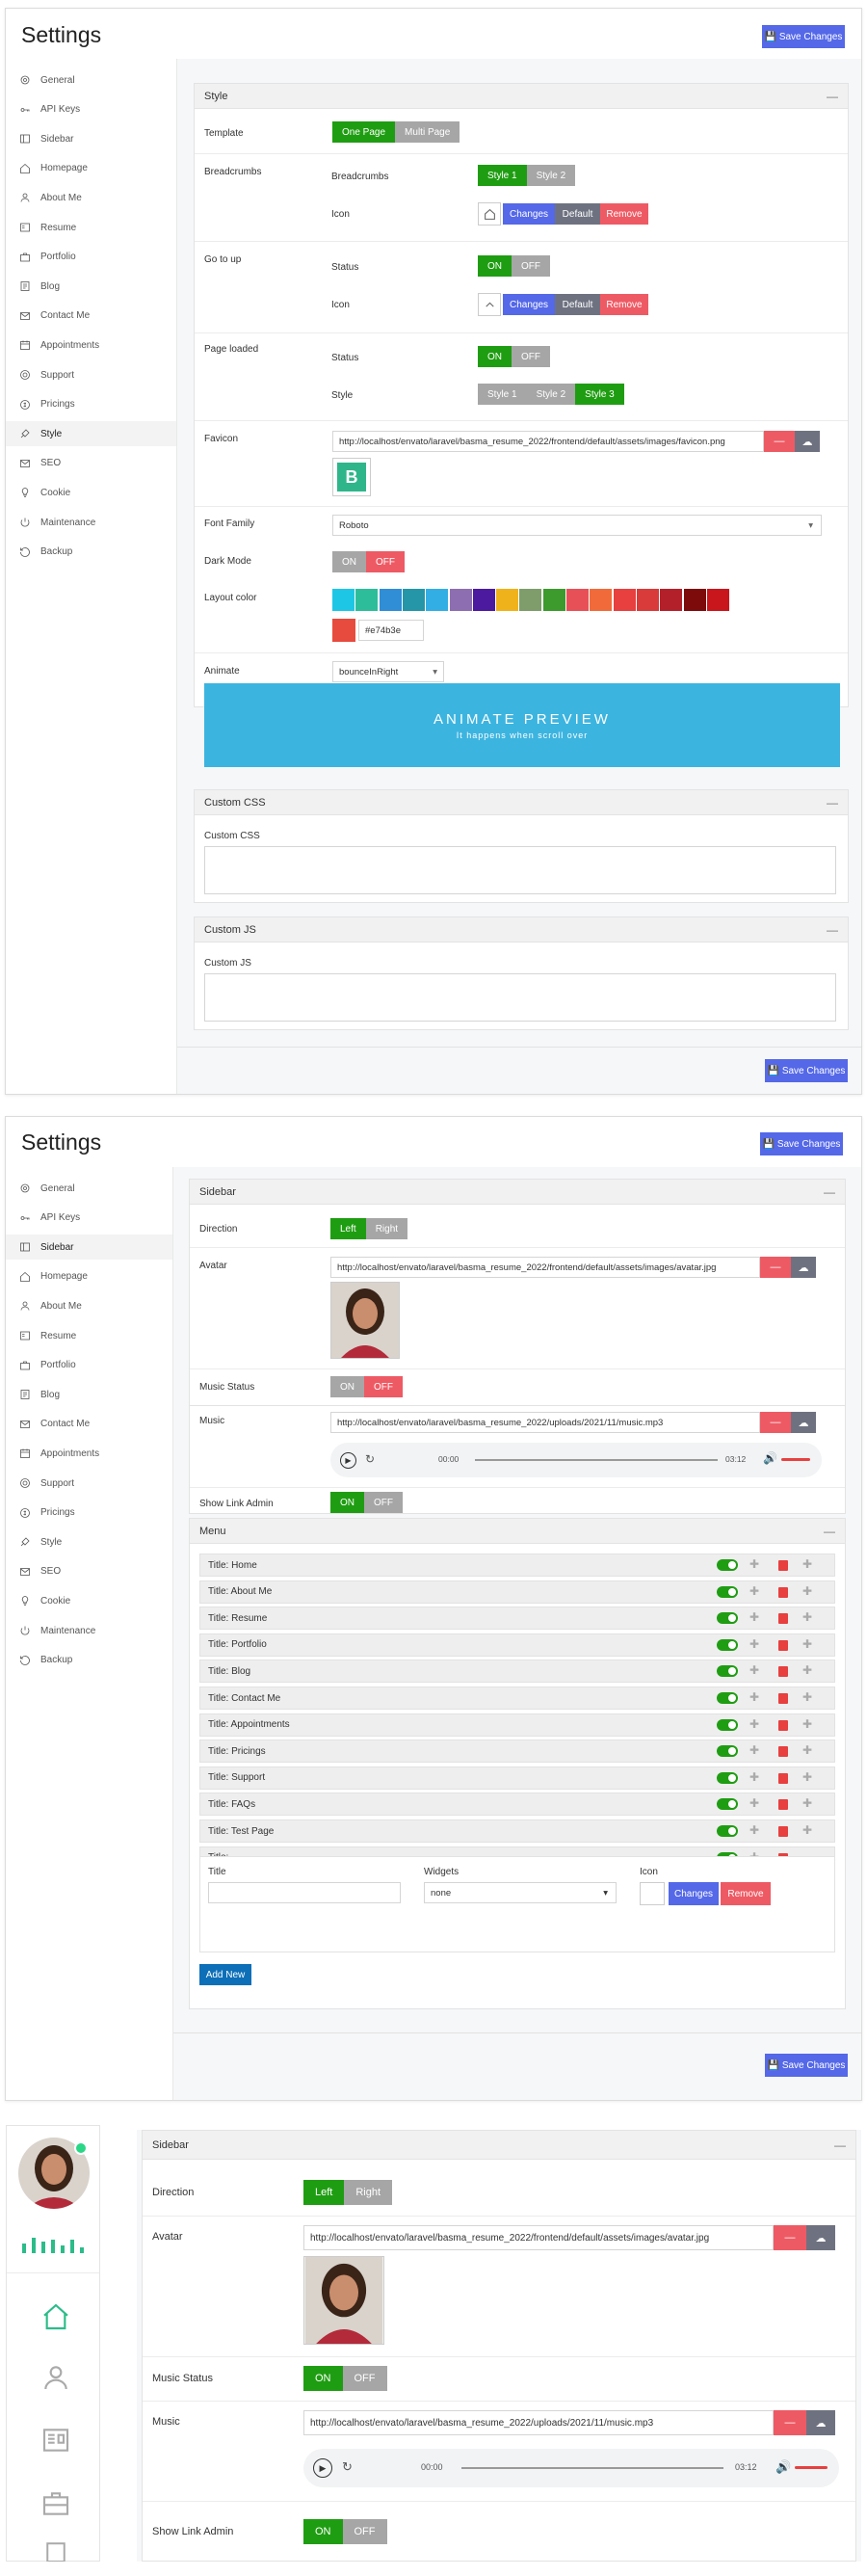  Describe the element at coordinates (551, 175) in the screenshot. I see `breadcrumbs-style-2: Style 2` at that location.